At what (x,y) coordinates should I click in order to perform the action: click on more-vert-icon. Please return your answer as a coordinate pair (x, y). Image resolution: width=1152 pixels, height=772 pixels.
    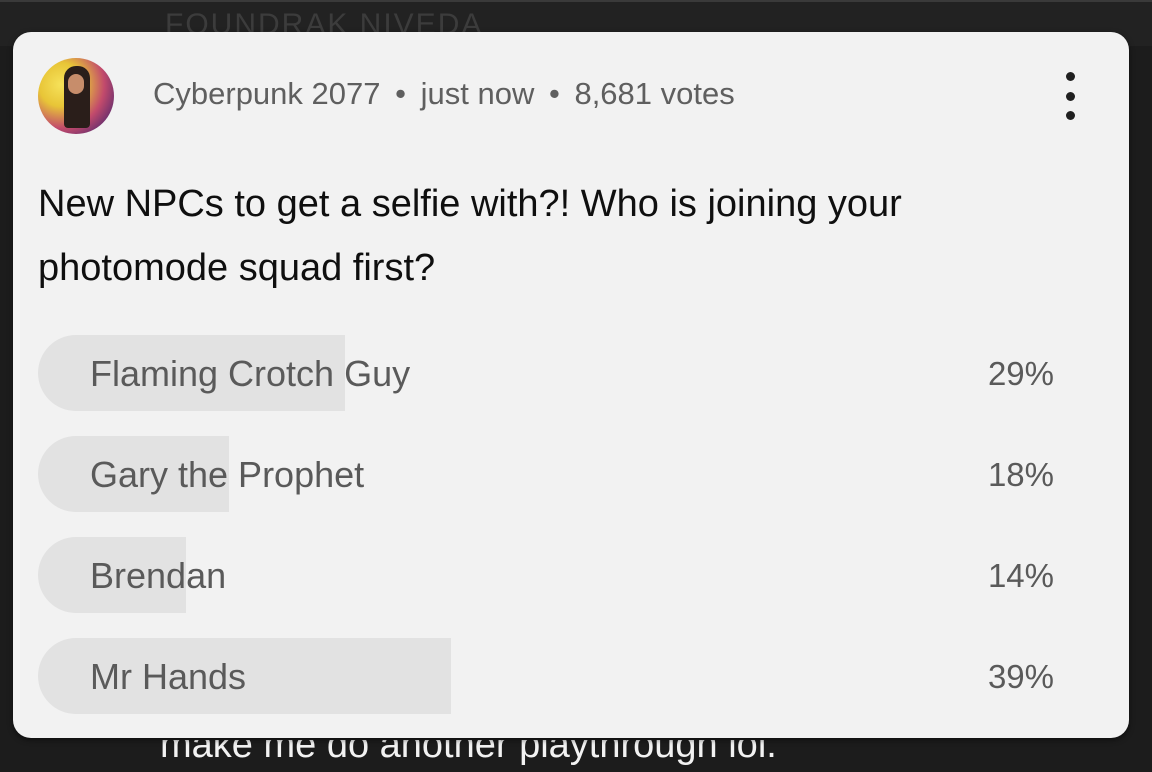
    Looking at the image, I should click on (1070, 96).